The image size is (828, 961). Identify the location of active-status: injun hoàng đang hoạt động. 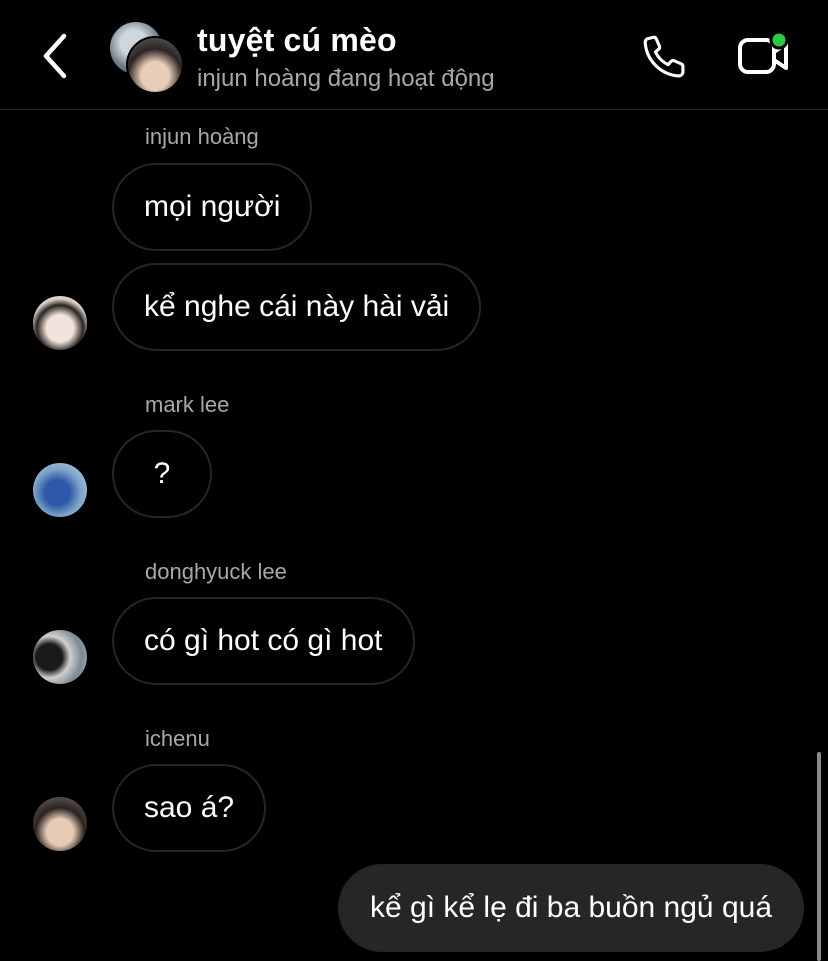
(346, 78).